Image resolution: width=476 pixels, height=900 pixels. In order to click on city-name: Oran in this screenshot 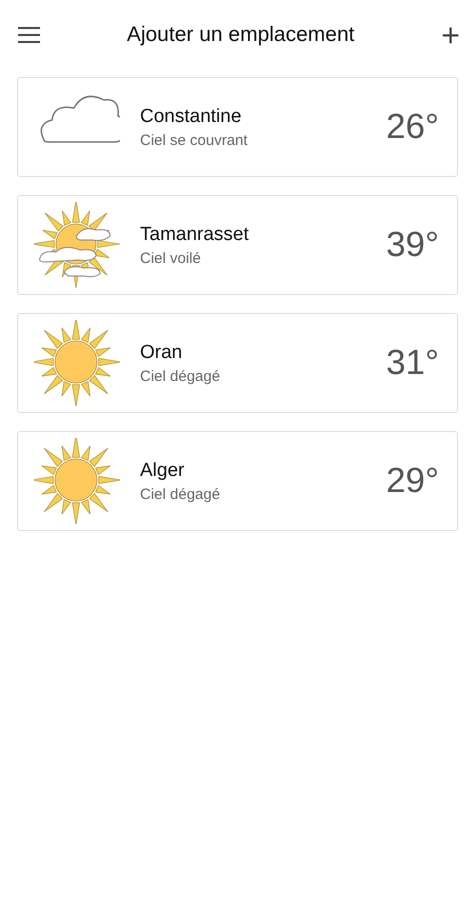, I will do `click(162, 353)`.